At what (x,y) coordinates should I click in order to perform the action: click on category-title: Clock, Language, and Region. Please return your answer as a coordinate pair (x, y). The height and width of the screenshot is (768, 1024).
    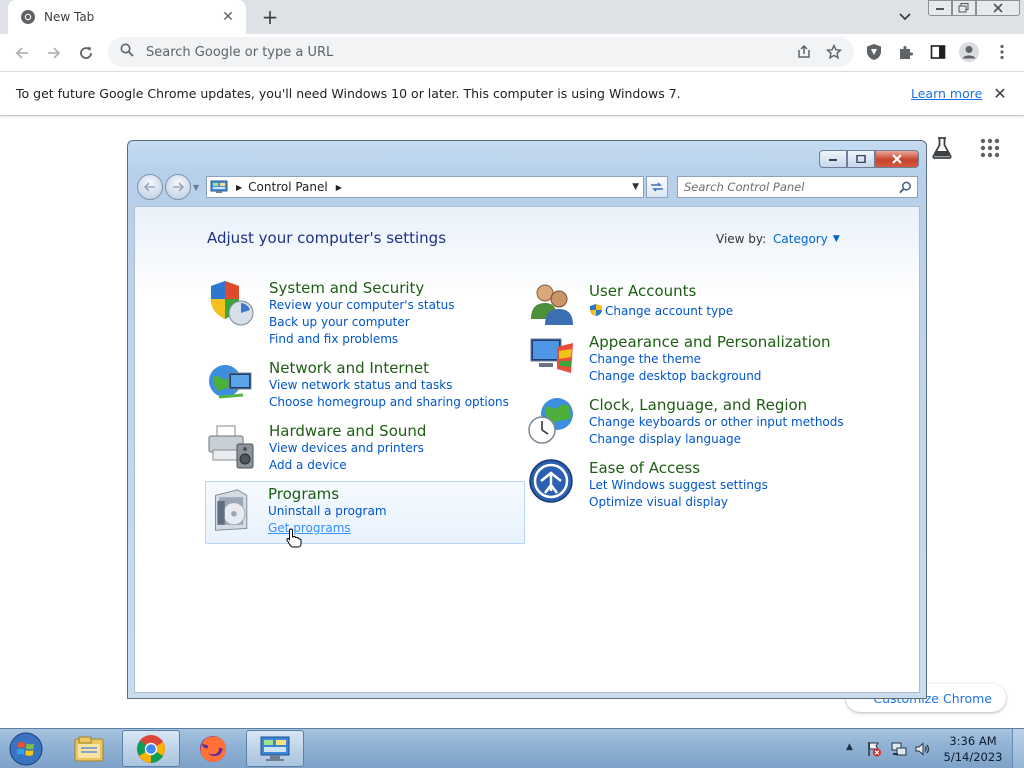
    Looking at the image, I should click on (698, 405).